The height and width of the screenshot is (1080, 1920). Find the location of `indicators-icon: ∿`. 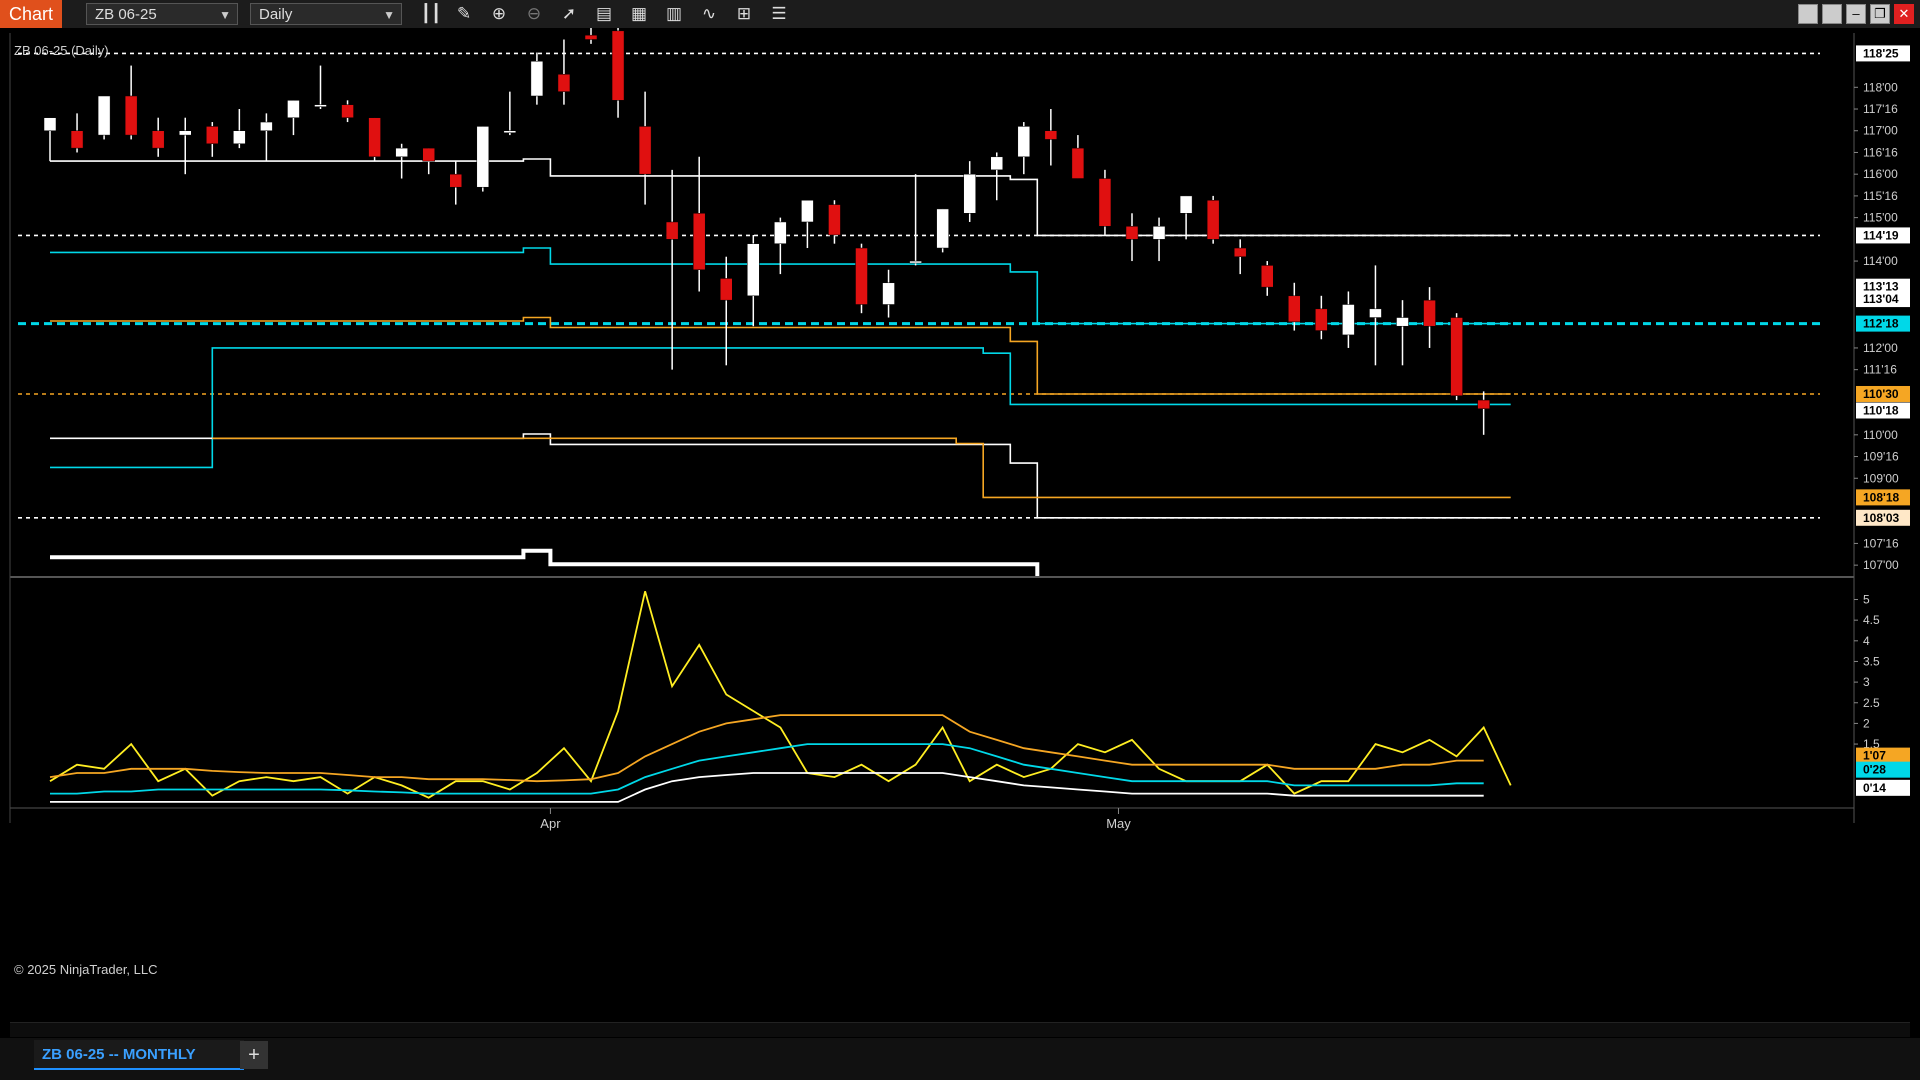

indicators-icon: ∿ is located at coordinates (709, 14).